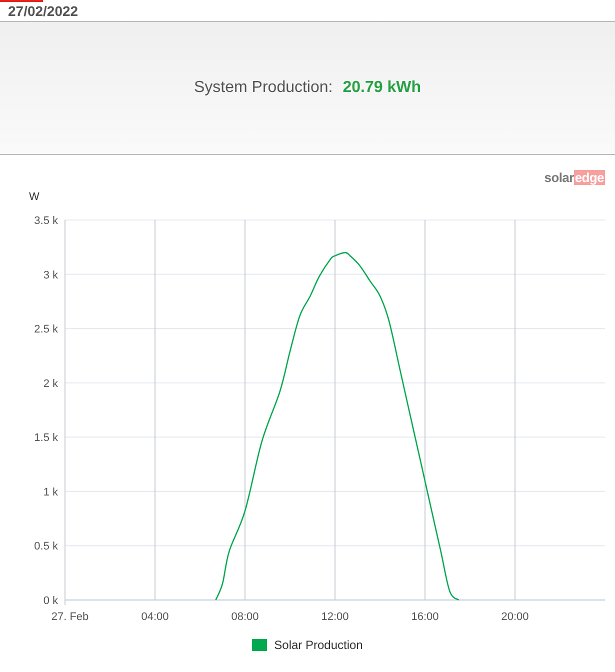 The image size is (615, 672). What do you see at coordinates (245, 617) in the screenshot?
I see `x-tick-label: 08:00` at bounding box center [245, 617].